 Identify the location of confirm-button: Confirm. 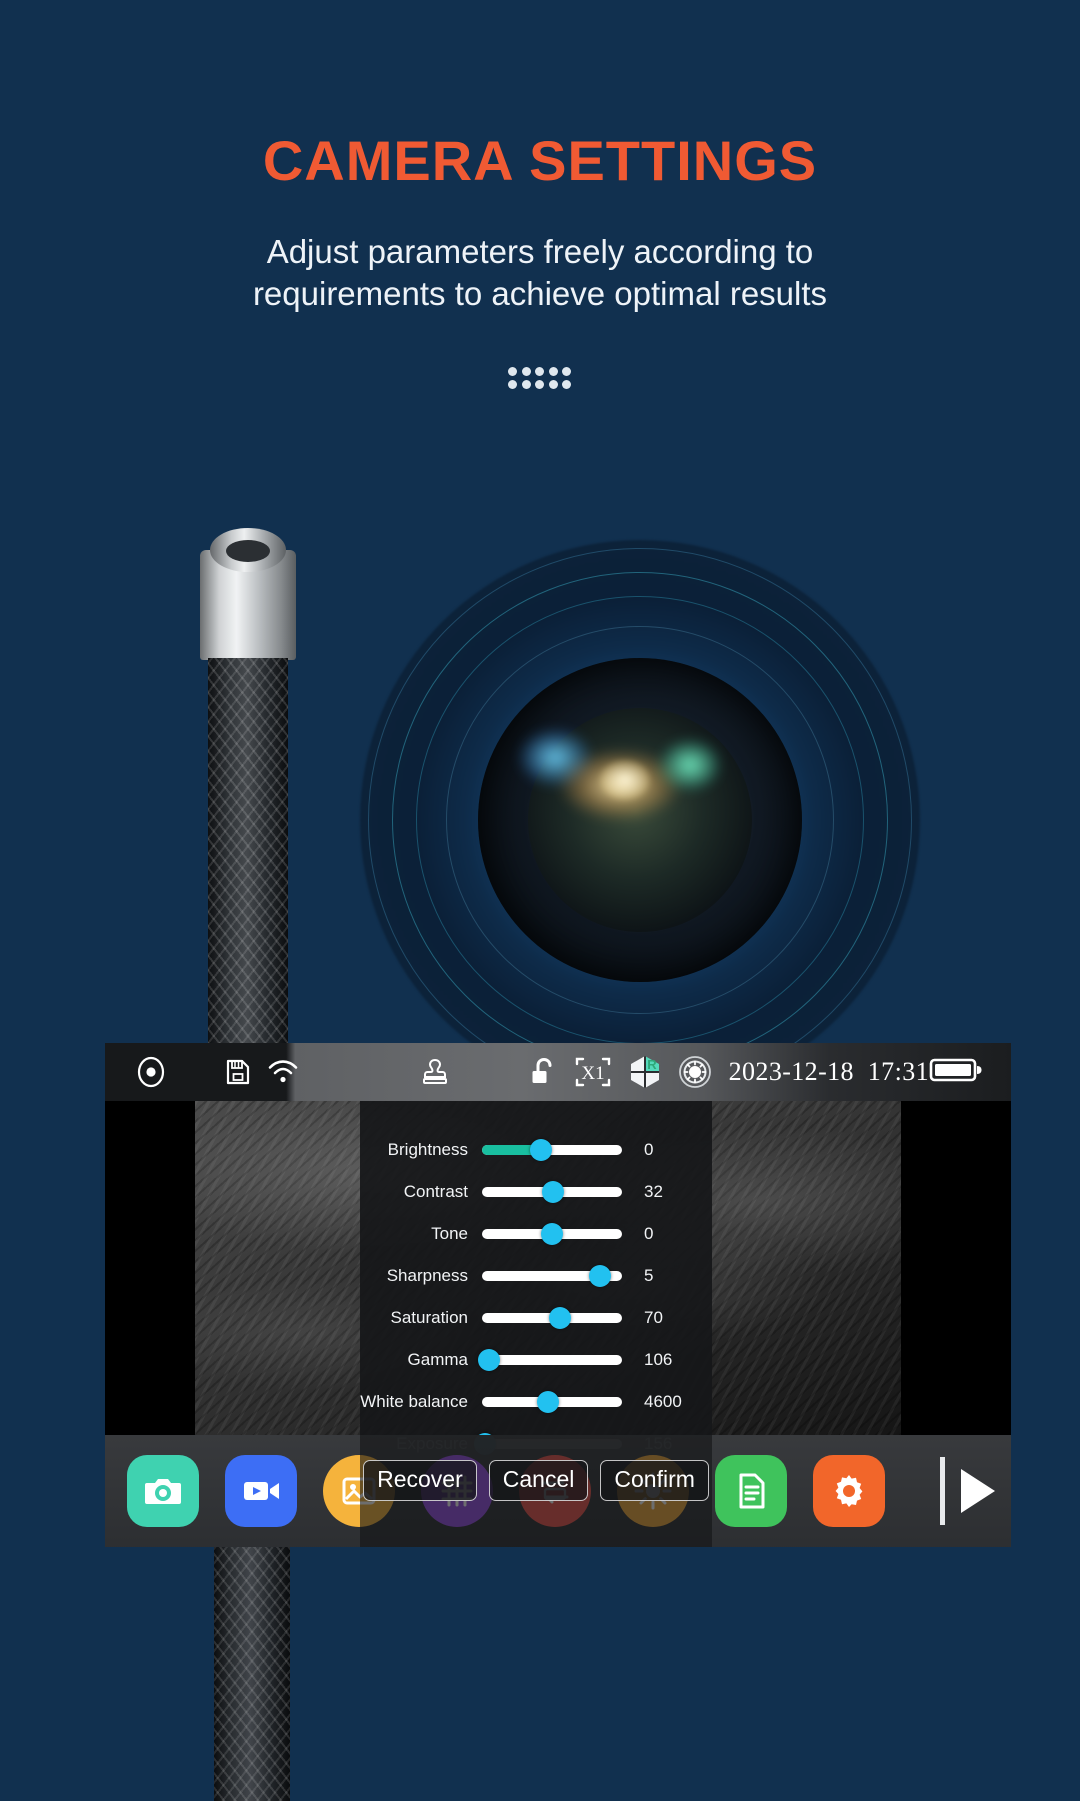
(654, 1480).